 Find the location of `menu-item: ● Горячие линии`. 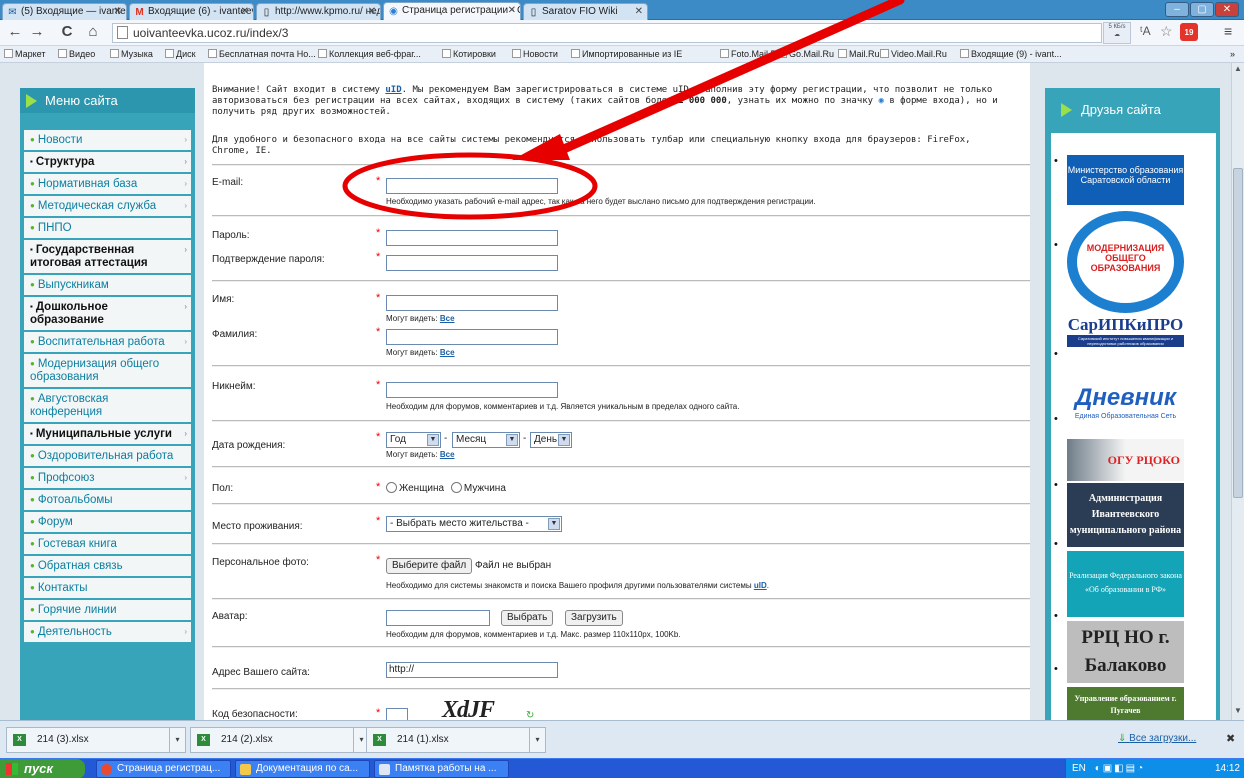

menu-item: ● Горячие линии is located at coordinates (107, 611).